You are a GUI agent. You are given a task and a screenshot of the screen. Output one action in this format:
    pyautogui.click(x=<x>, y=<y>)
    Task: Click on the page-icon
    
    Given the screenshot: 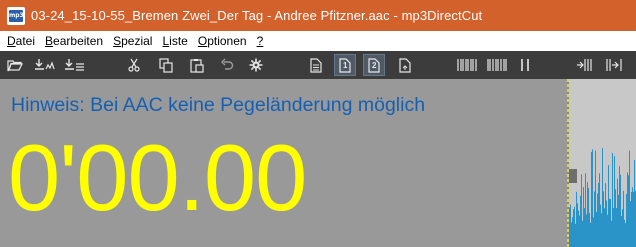 What is the action you would take?
    pyautogui.click(x=316, y=65)
    